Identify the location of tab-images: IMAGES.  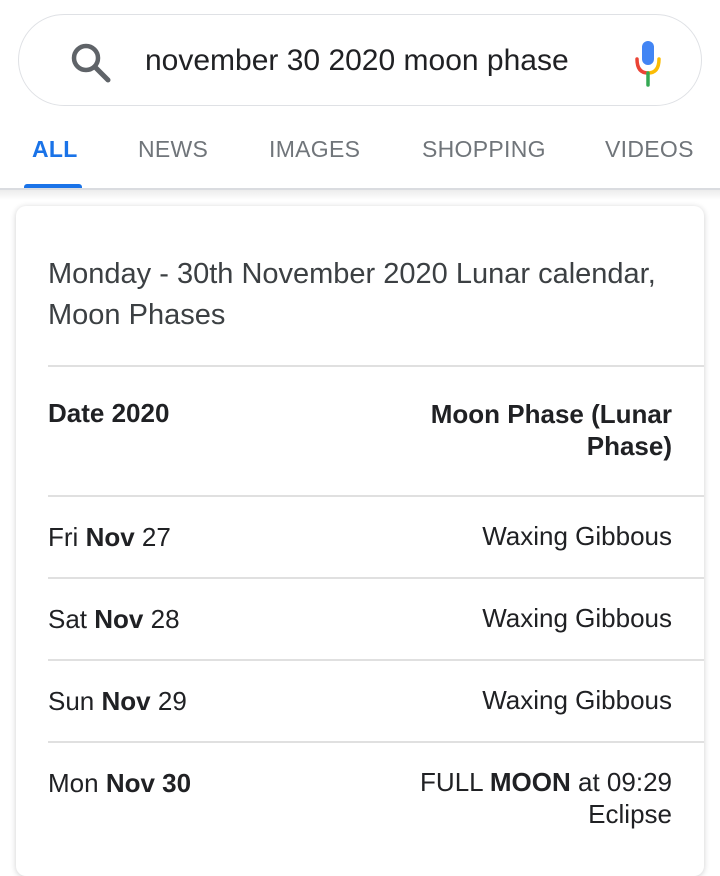
(314, 149).